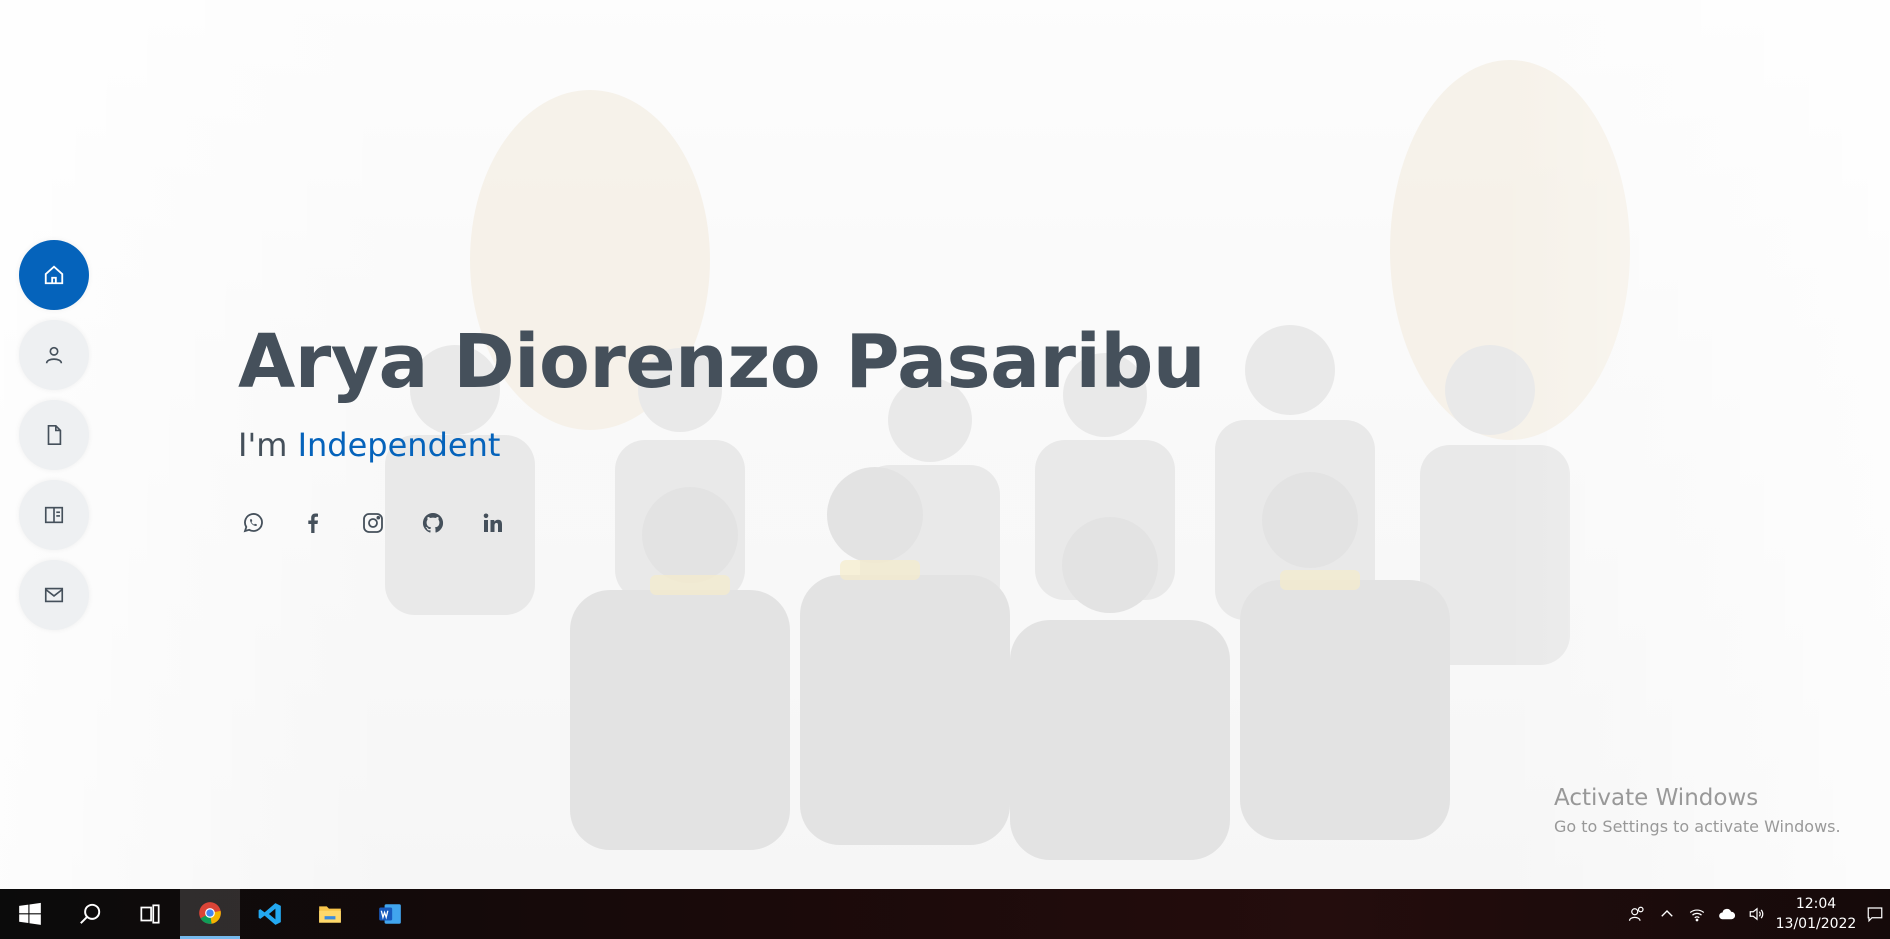  I want to click on volume-button, so click(1757, 914).